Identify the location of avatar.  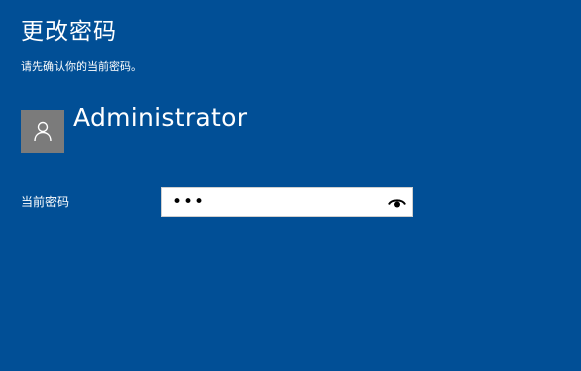
(42, 131).